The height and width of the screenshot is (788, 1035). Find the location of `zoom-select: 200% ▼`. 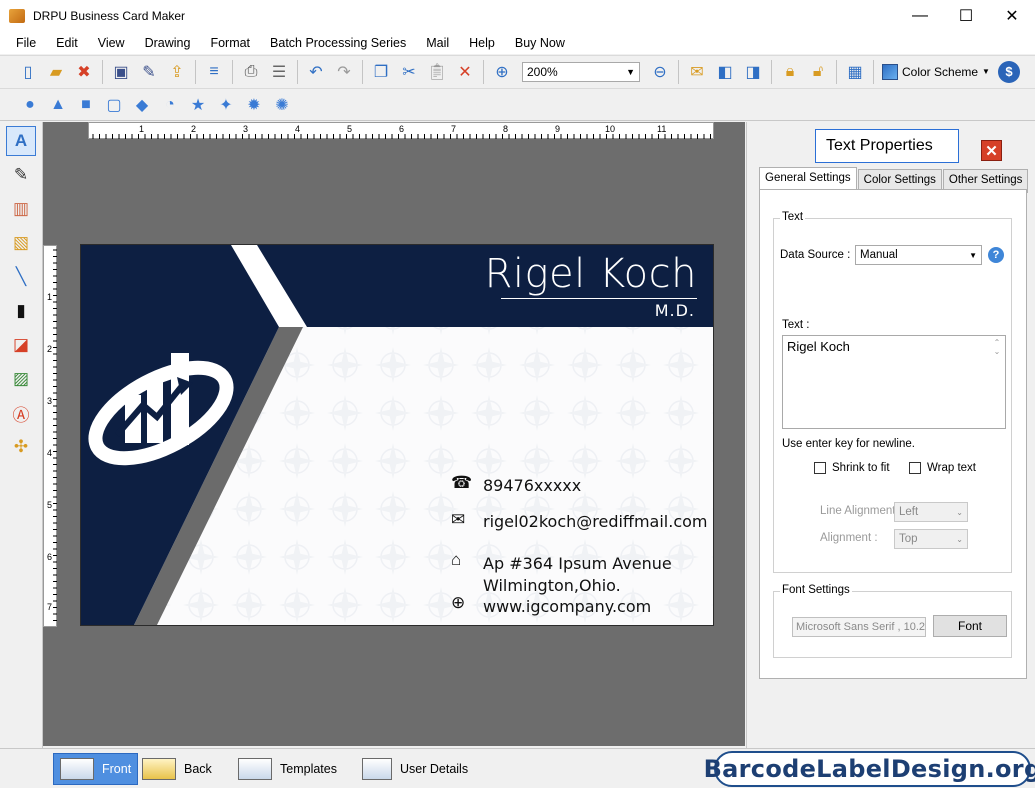

zoom-select: 200% ▼ is located at coordinates (581, 71).